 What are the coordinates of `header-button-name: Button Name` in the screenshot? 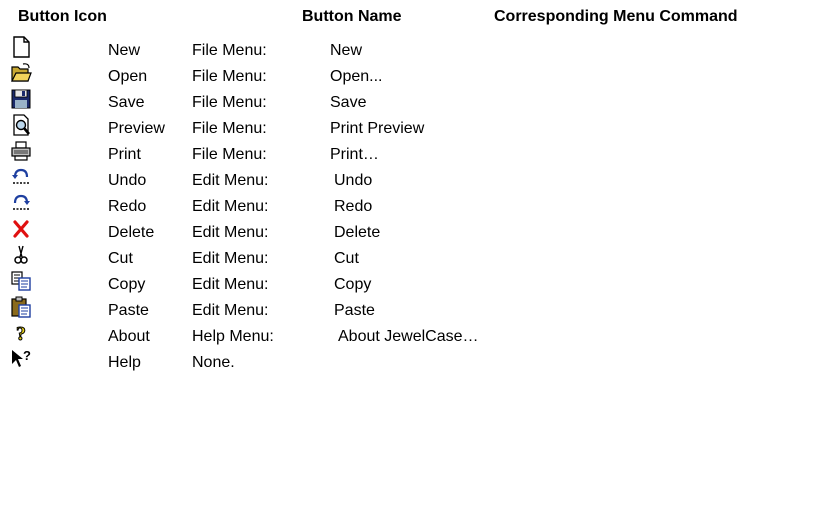 It's located at (352, 16).